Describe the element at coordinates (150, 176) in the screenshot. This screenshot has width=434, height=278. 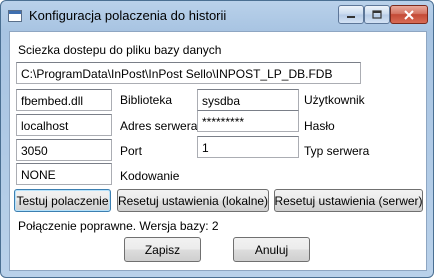
I see `encoding-label: Kodowanie` at that location.